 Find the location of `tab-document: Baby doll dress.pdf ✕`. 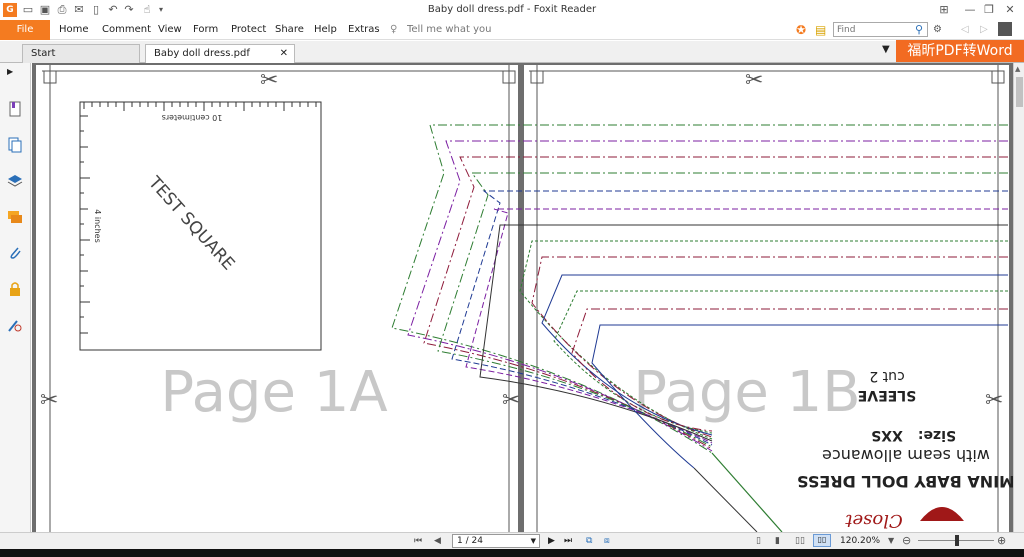

tab-document: Baby doll dress.pdf ✕ is located at coordinates (220, 54).